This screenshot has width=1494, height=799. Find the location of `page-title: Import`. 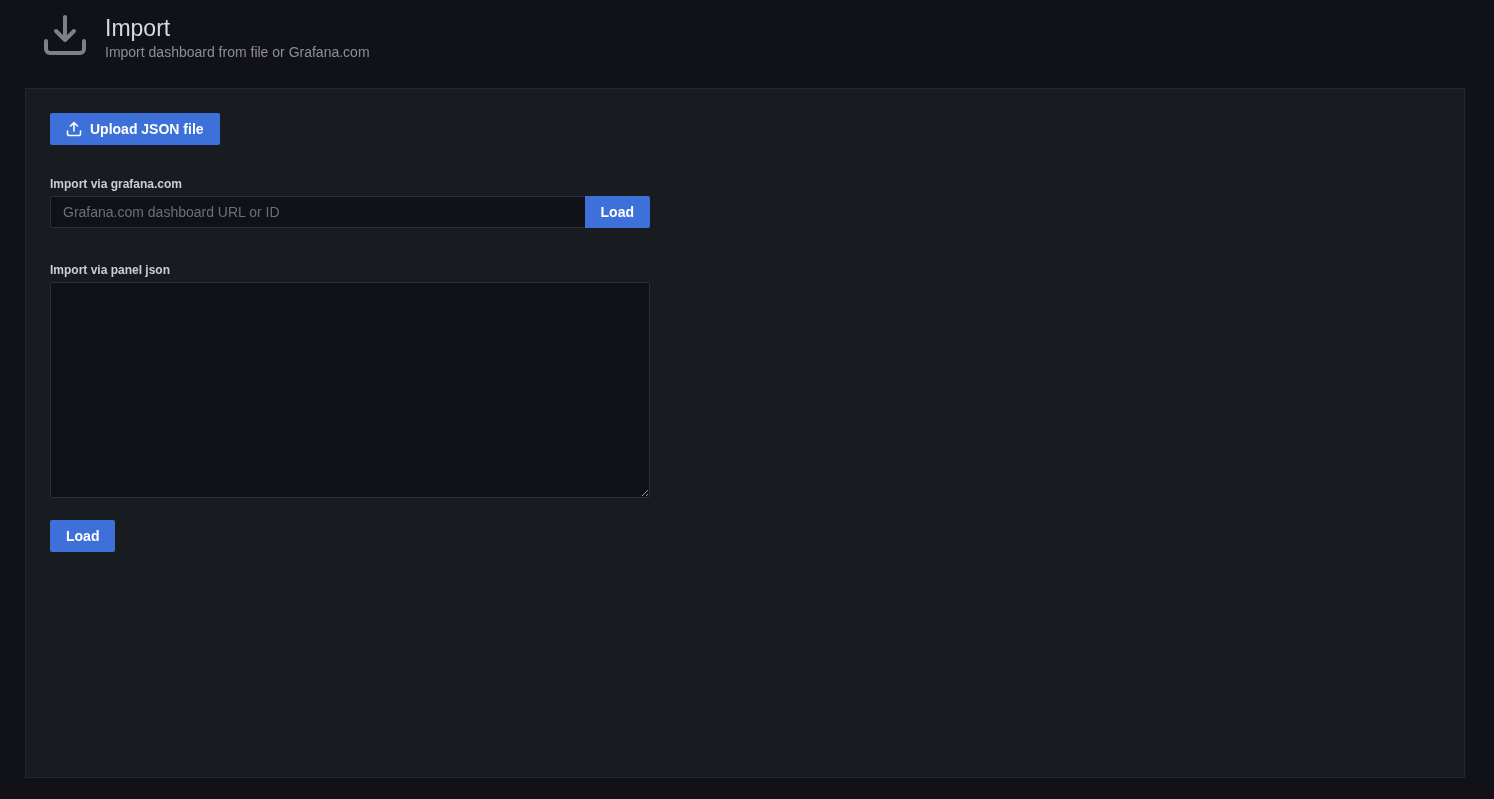

page-title: Import is located at coordinates (138, 28).